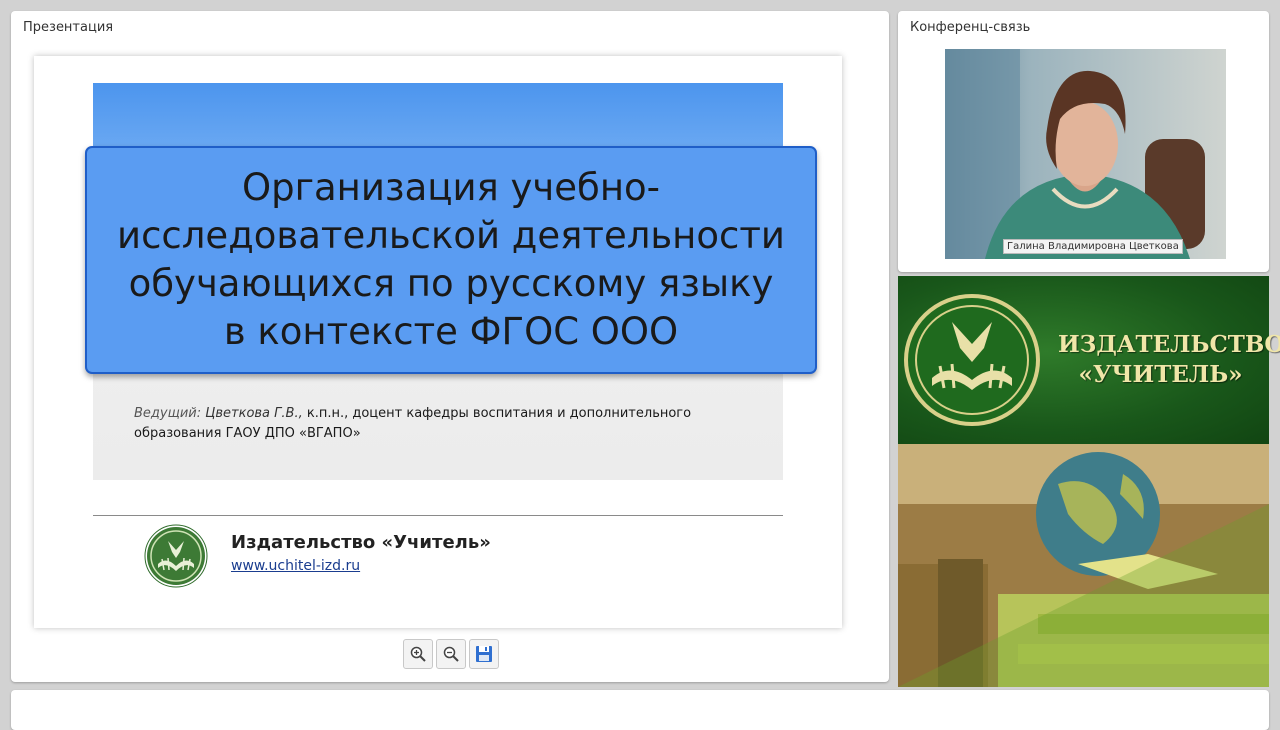  I want to click on publisher-url-link: www.uchitel-izd.ru, so click(295, 566).